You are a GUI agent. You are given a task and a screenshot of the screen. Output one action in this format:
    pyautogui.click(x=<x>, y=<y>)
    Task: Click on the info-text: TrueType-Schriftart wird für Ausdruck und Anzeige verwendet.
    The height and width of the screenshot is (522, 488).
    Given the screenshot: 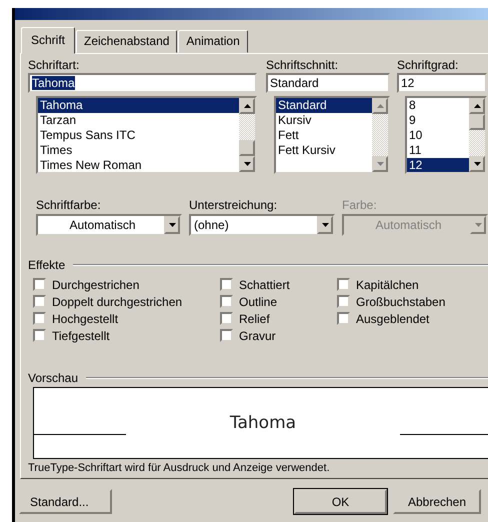 What is the action you would take?
    pyautogui.click(x=179, y=468)
    